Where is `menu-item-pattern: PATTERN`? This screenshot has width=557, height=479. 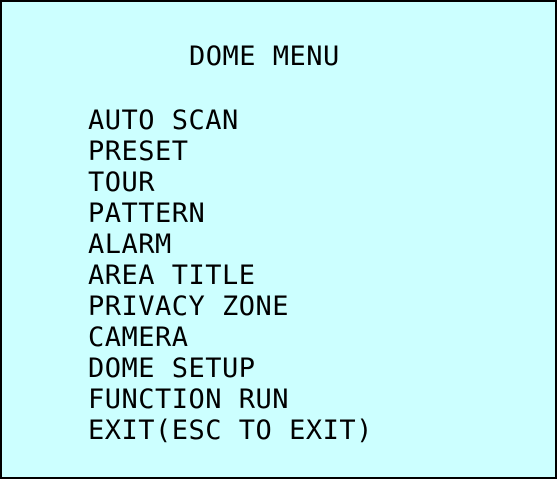
menu-item-pattern: PATTERN is located at coordinates (230, 213).